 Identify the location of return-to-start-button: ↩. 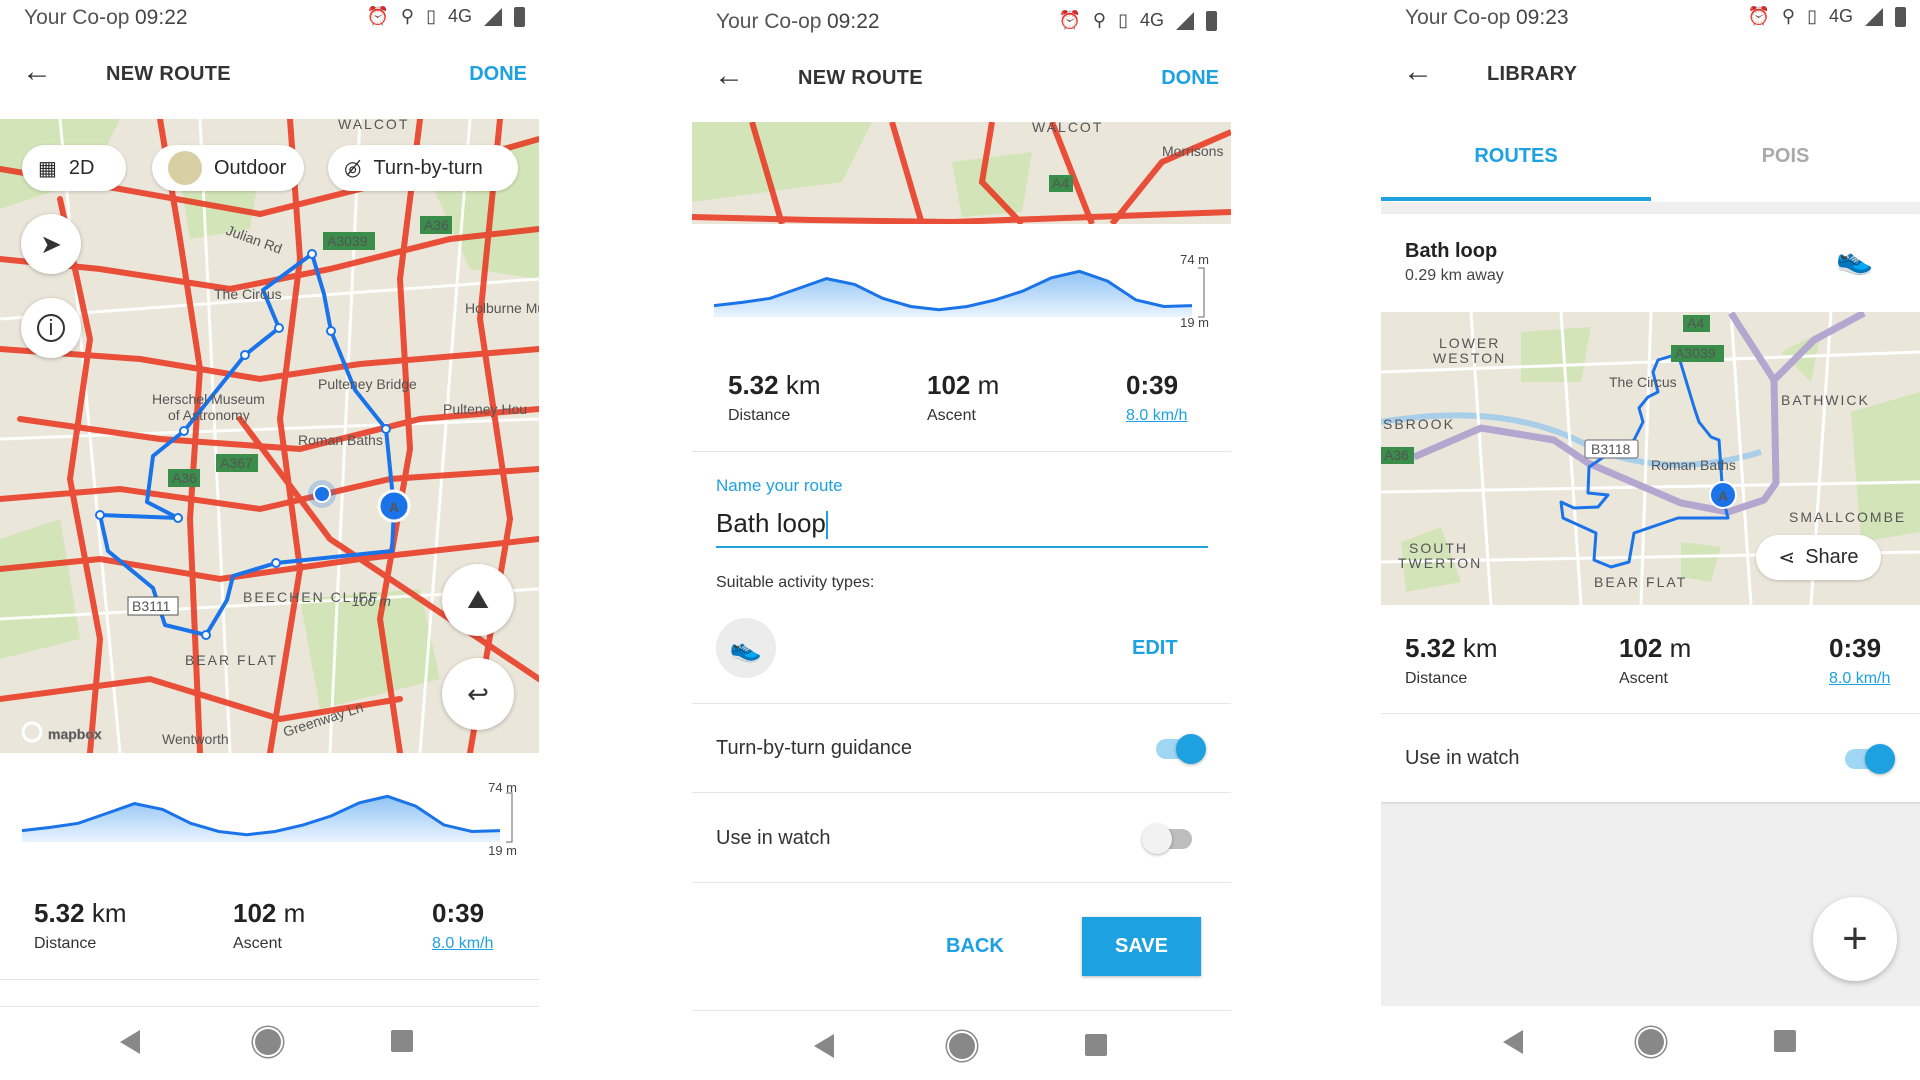
(478, 694).